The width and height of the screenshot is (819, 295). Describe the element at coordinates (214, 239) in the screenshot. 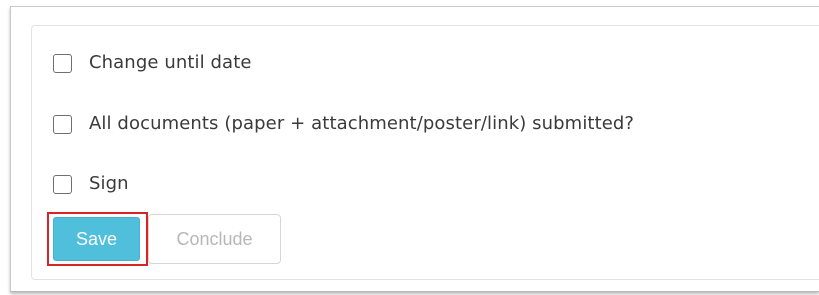

I see `conclude-button: Conclude` at that location.